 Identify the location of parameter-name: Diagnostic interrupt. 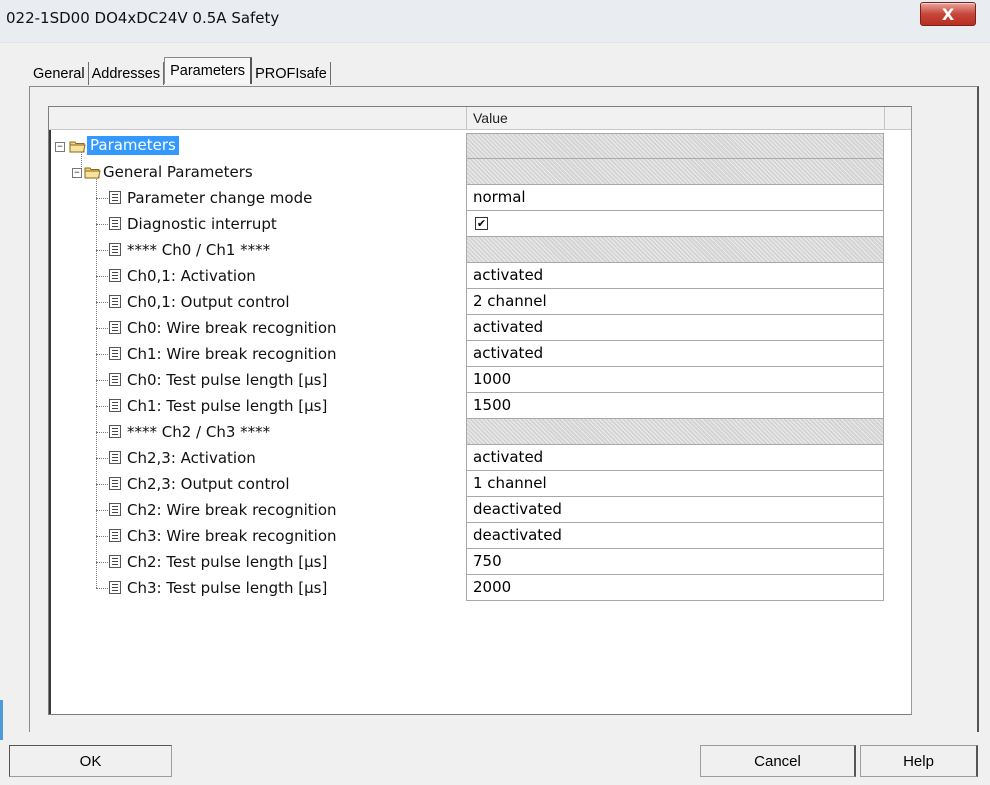
(202, 224).